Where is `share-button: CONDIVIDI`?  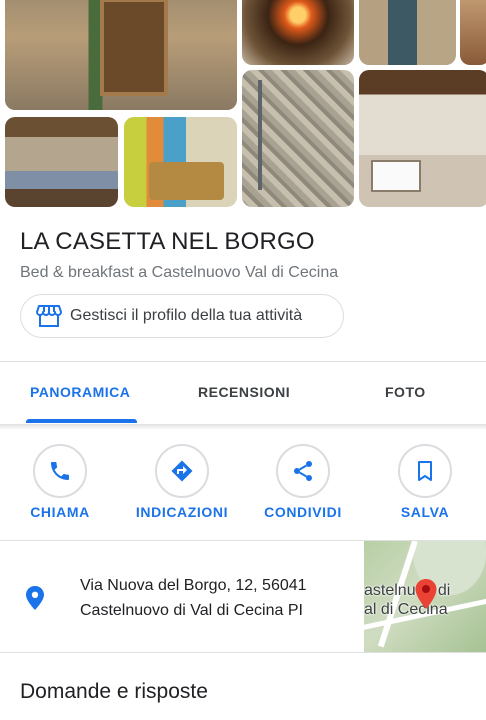 share-button: CONDIVIDI is located at coordinates (303, 484).